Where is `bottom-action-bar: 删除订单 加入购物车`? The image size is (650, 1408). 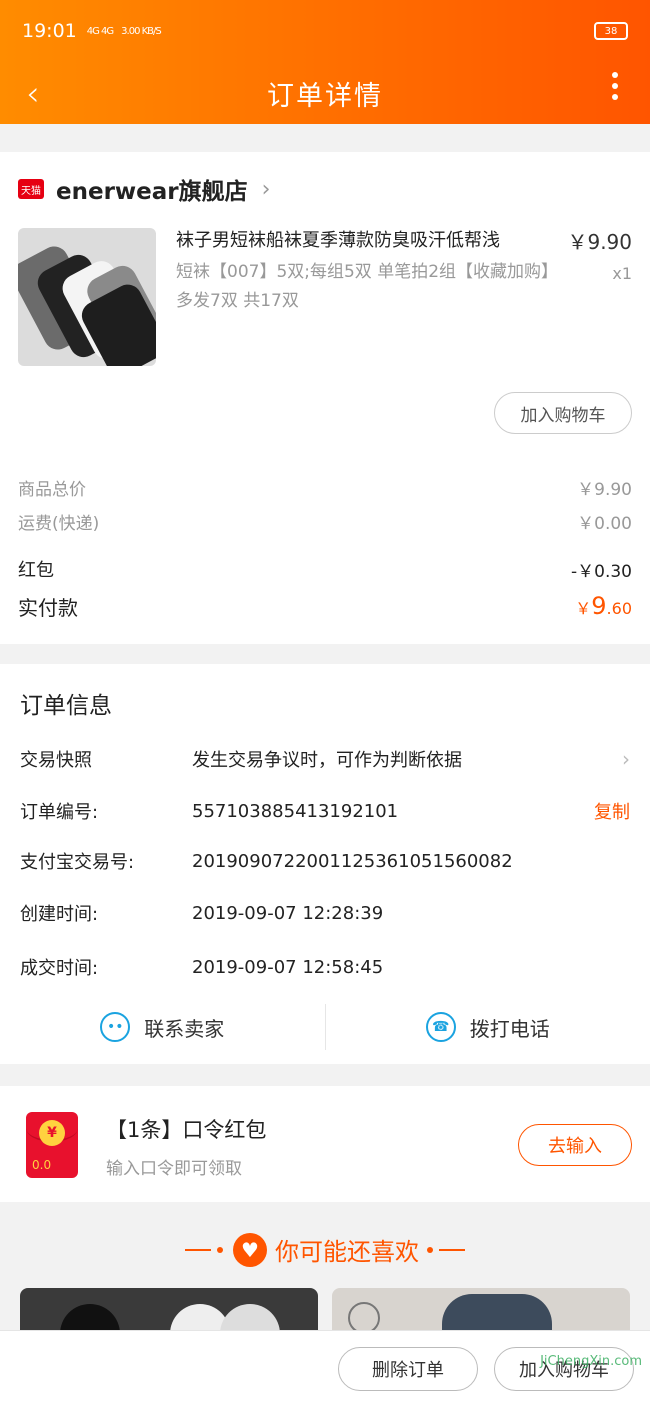
bottom-action-bar: 删除订单 加入购物车 is located at coordinates (325, 1369).